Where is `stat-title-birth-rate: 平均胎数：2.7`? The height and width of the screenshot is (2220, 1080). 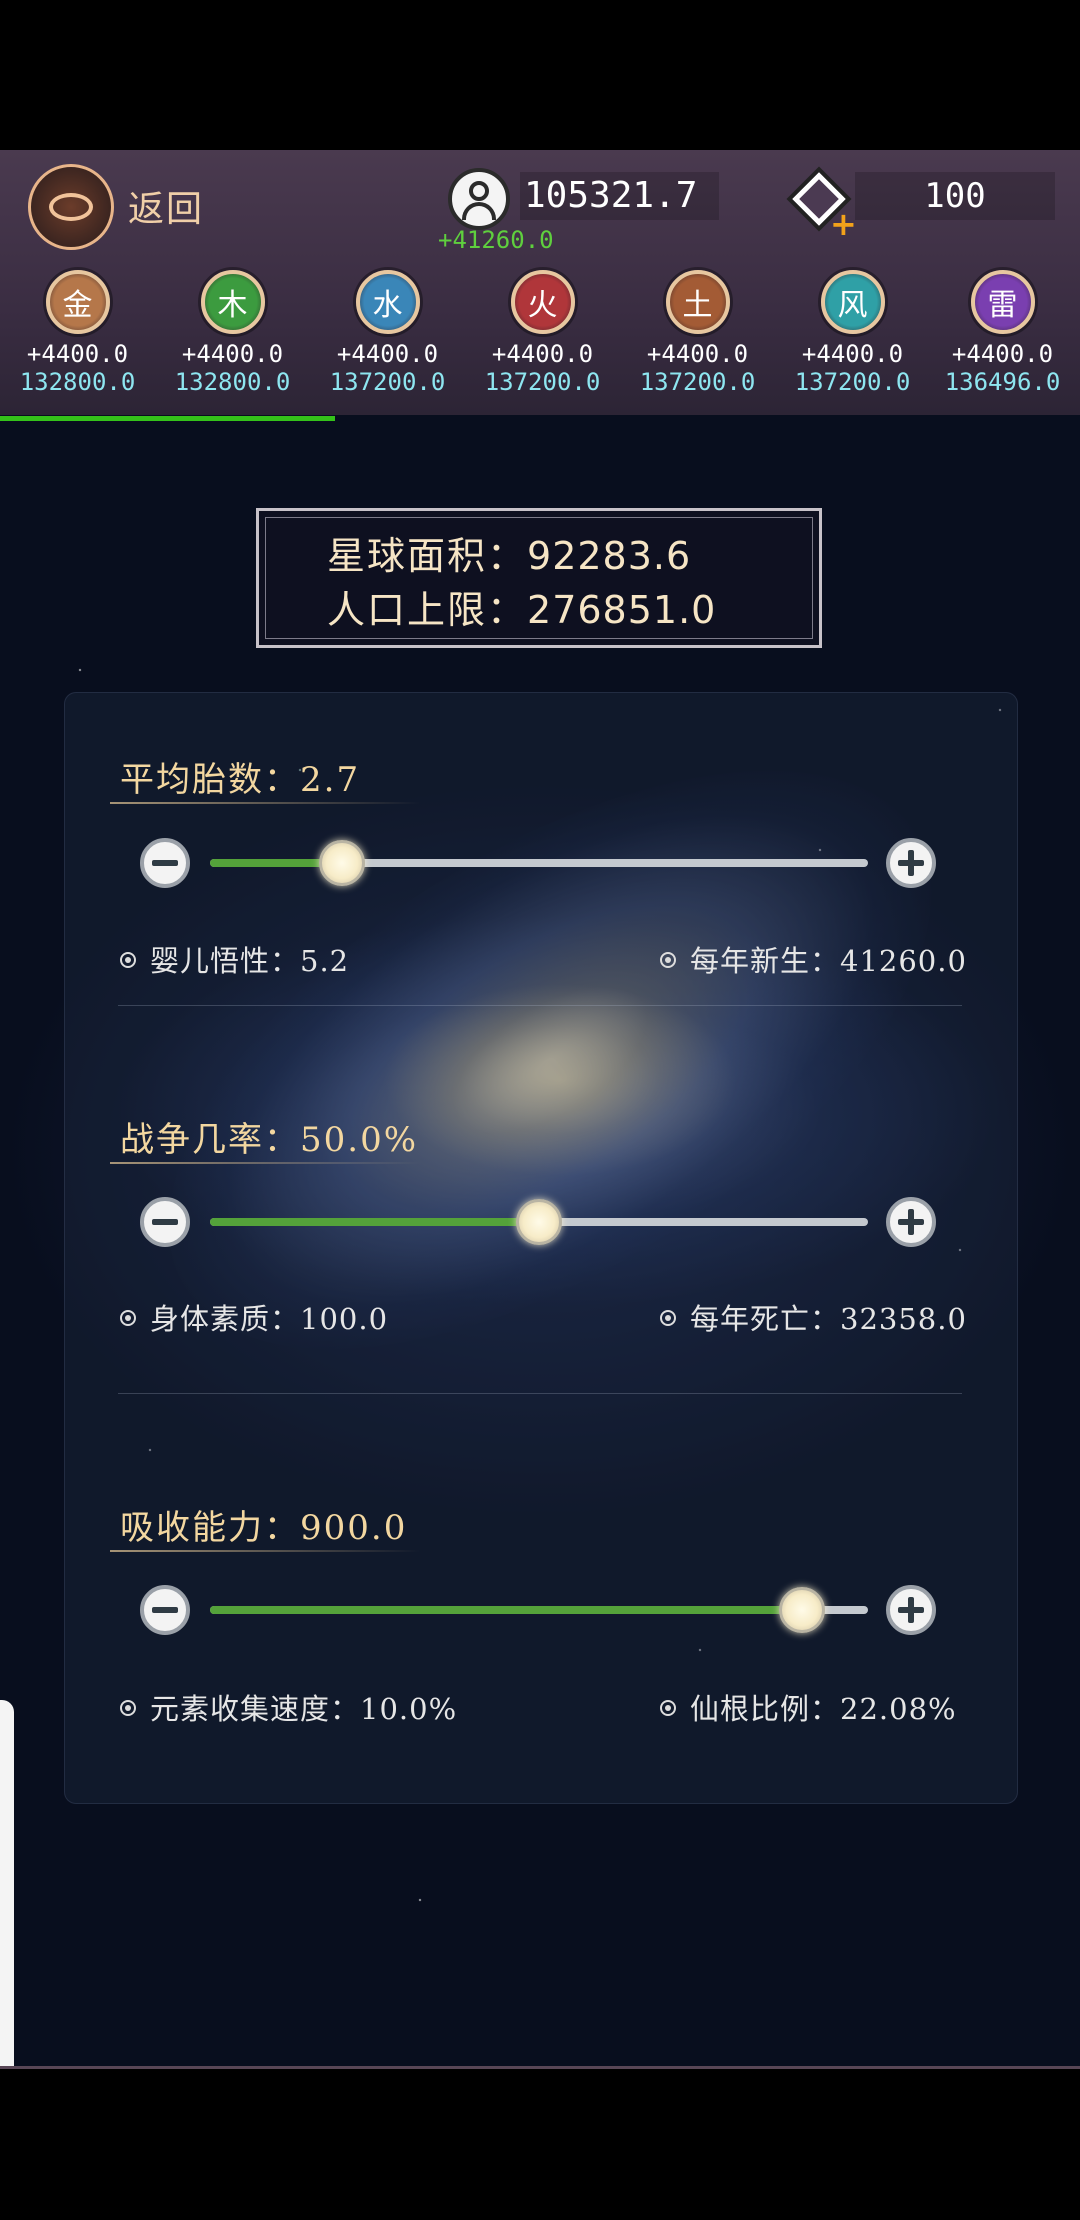
stat-title-birth-rate: 平均胎数：2.7 is located at coordinates (240, 780).